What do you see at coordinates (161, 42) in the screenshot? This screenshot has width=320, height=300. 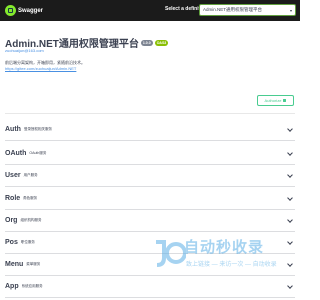 I see `oas-badge: OAS3` at bounding box center [161, 42].